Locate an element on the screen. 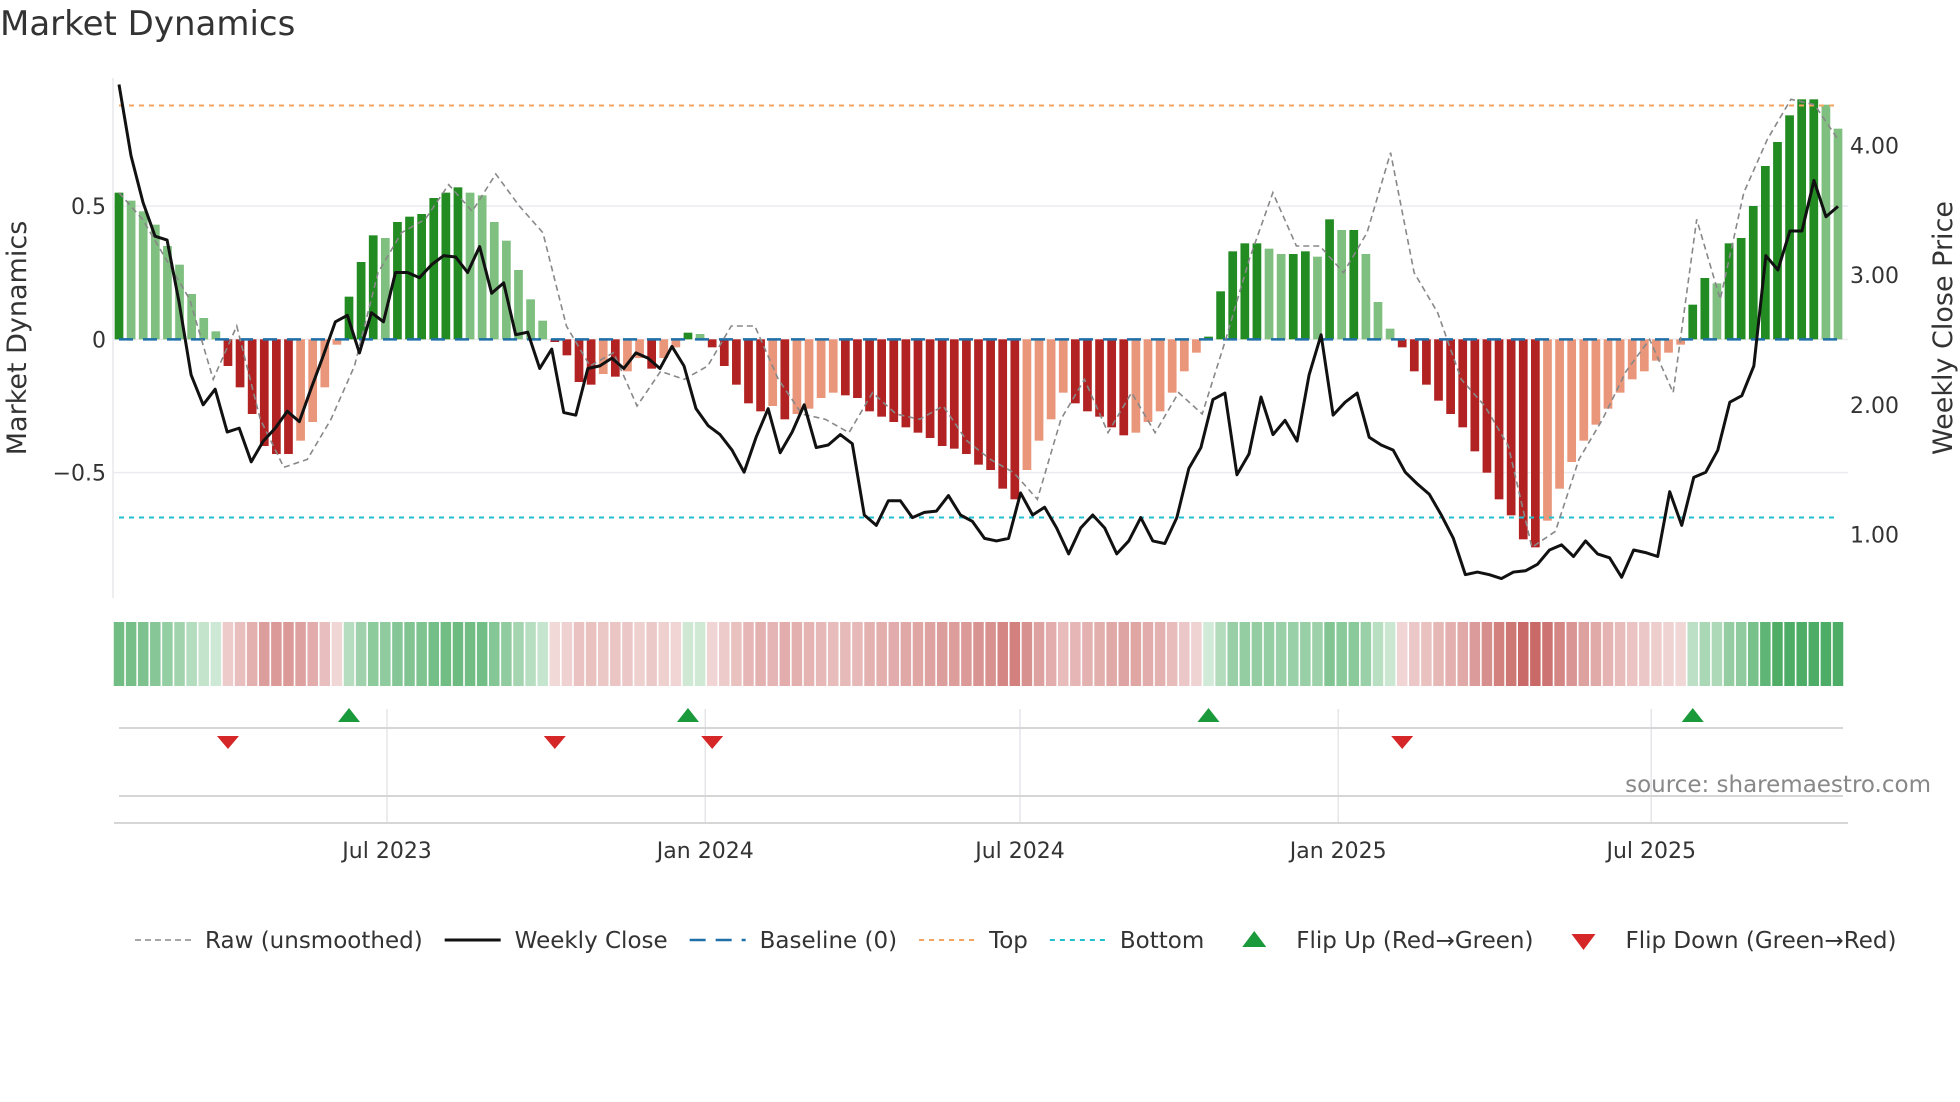  x-tick-label: Jan 2025 is located at coordinates (1337, 851).